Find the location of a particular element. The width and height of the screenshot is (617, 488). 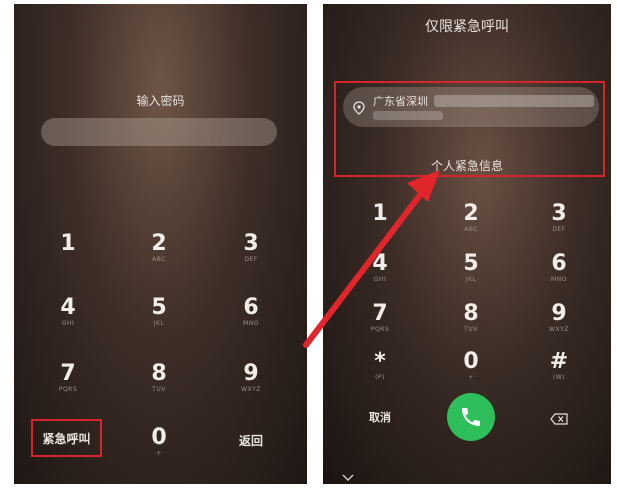

phone-icon is located at coordinates (471, 419).